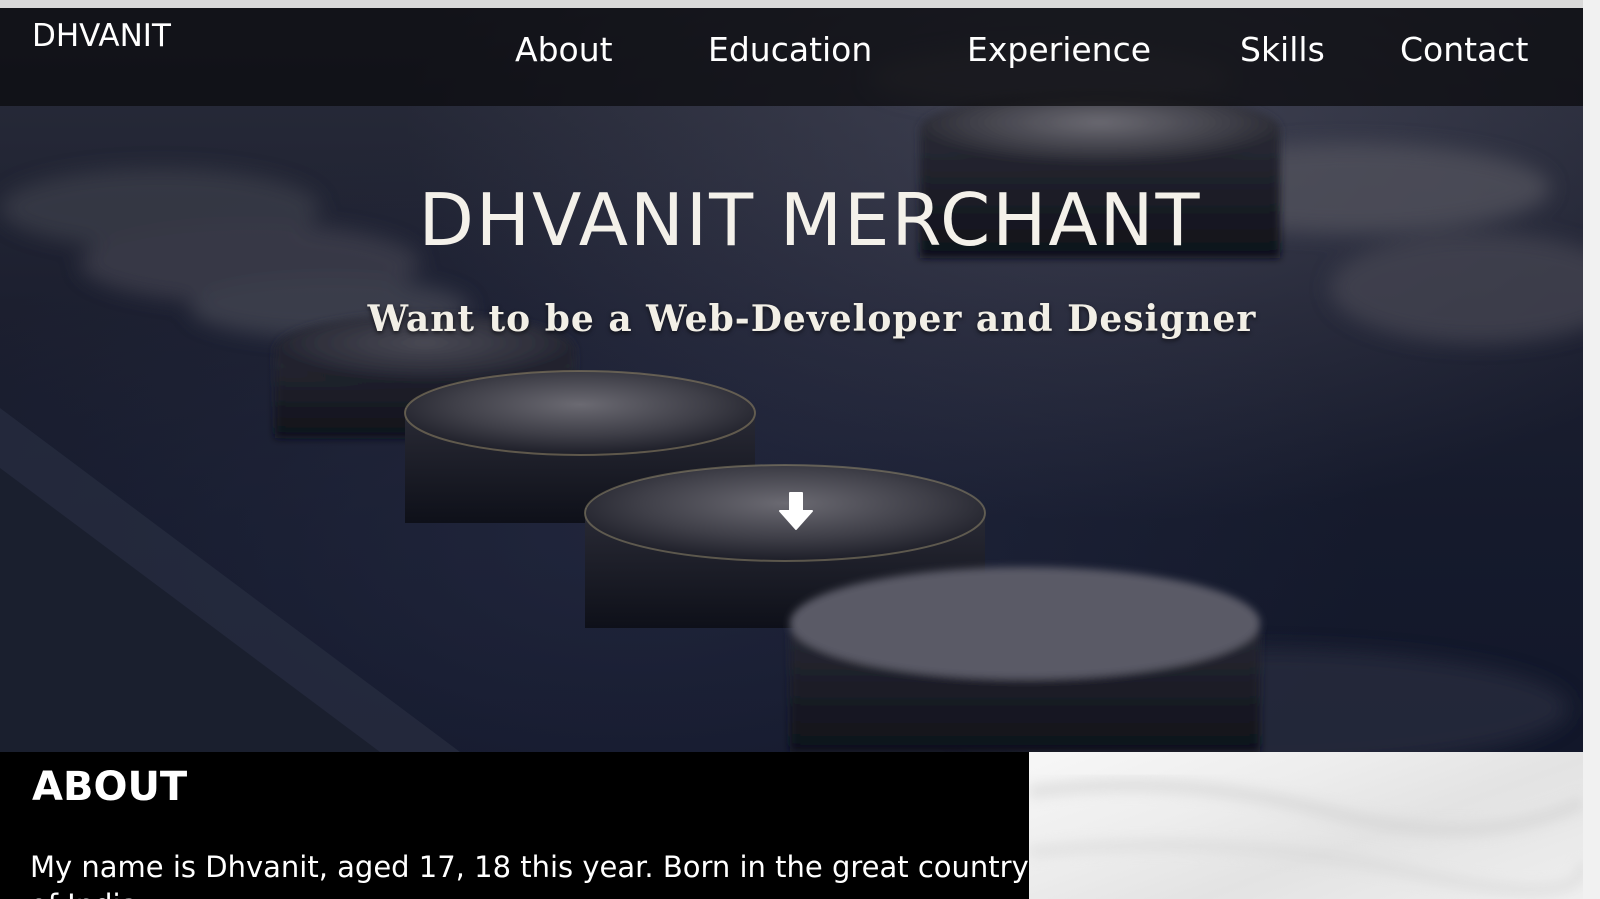 The width and height of the screenshot is (1600, 899). I want to click on nav-link-contact: Contact, so click(1464, 49).